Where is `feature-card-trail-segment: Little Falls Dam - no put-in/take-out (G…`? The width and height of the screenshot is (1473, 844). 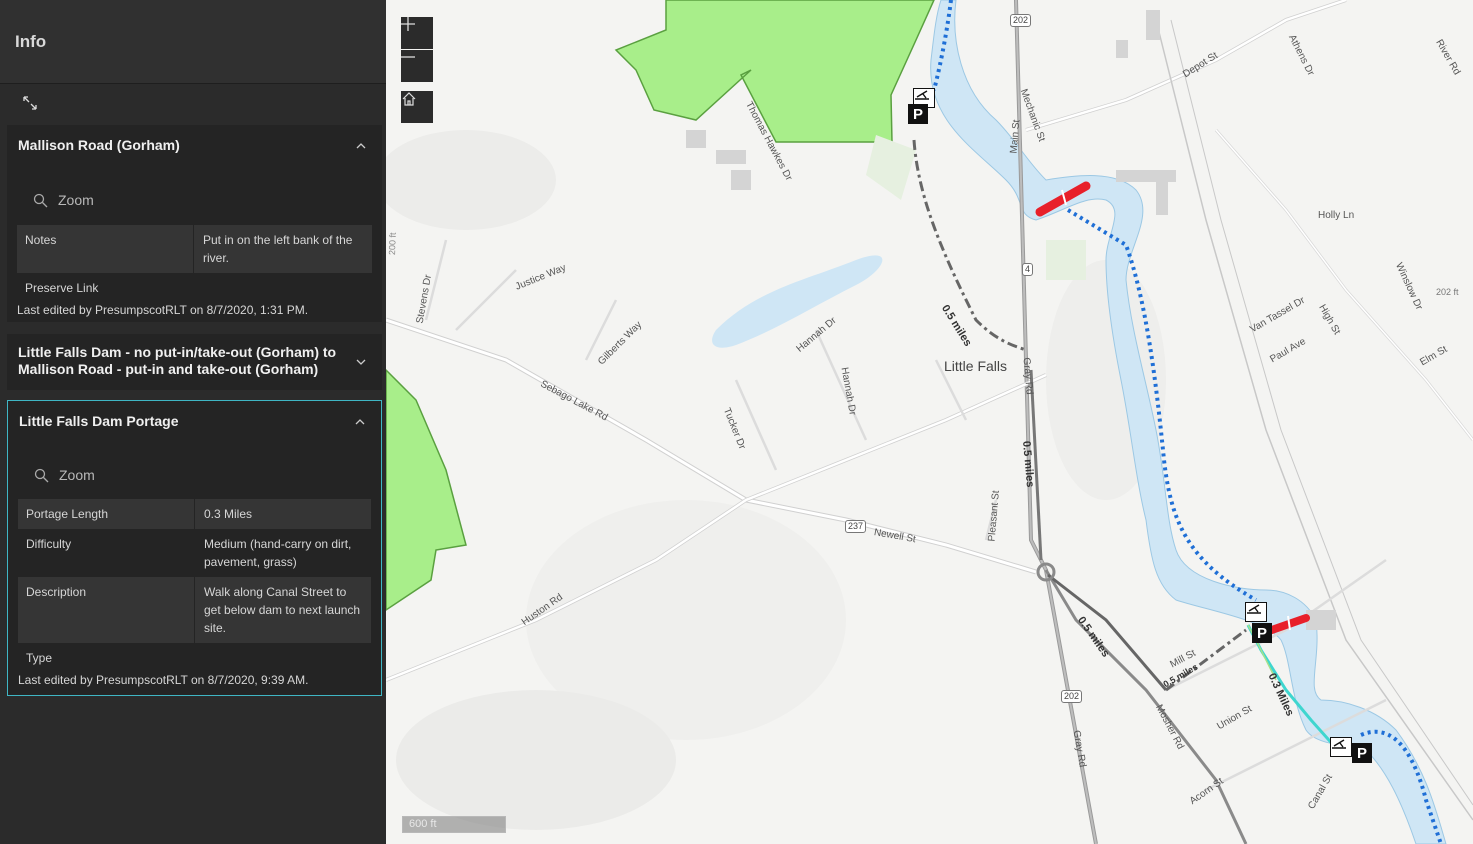
feature-card-trail-segment: Little Falls Dam - no put-in/take-out (G… is located at coordinates (194, 362).